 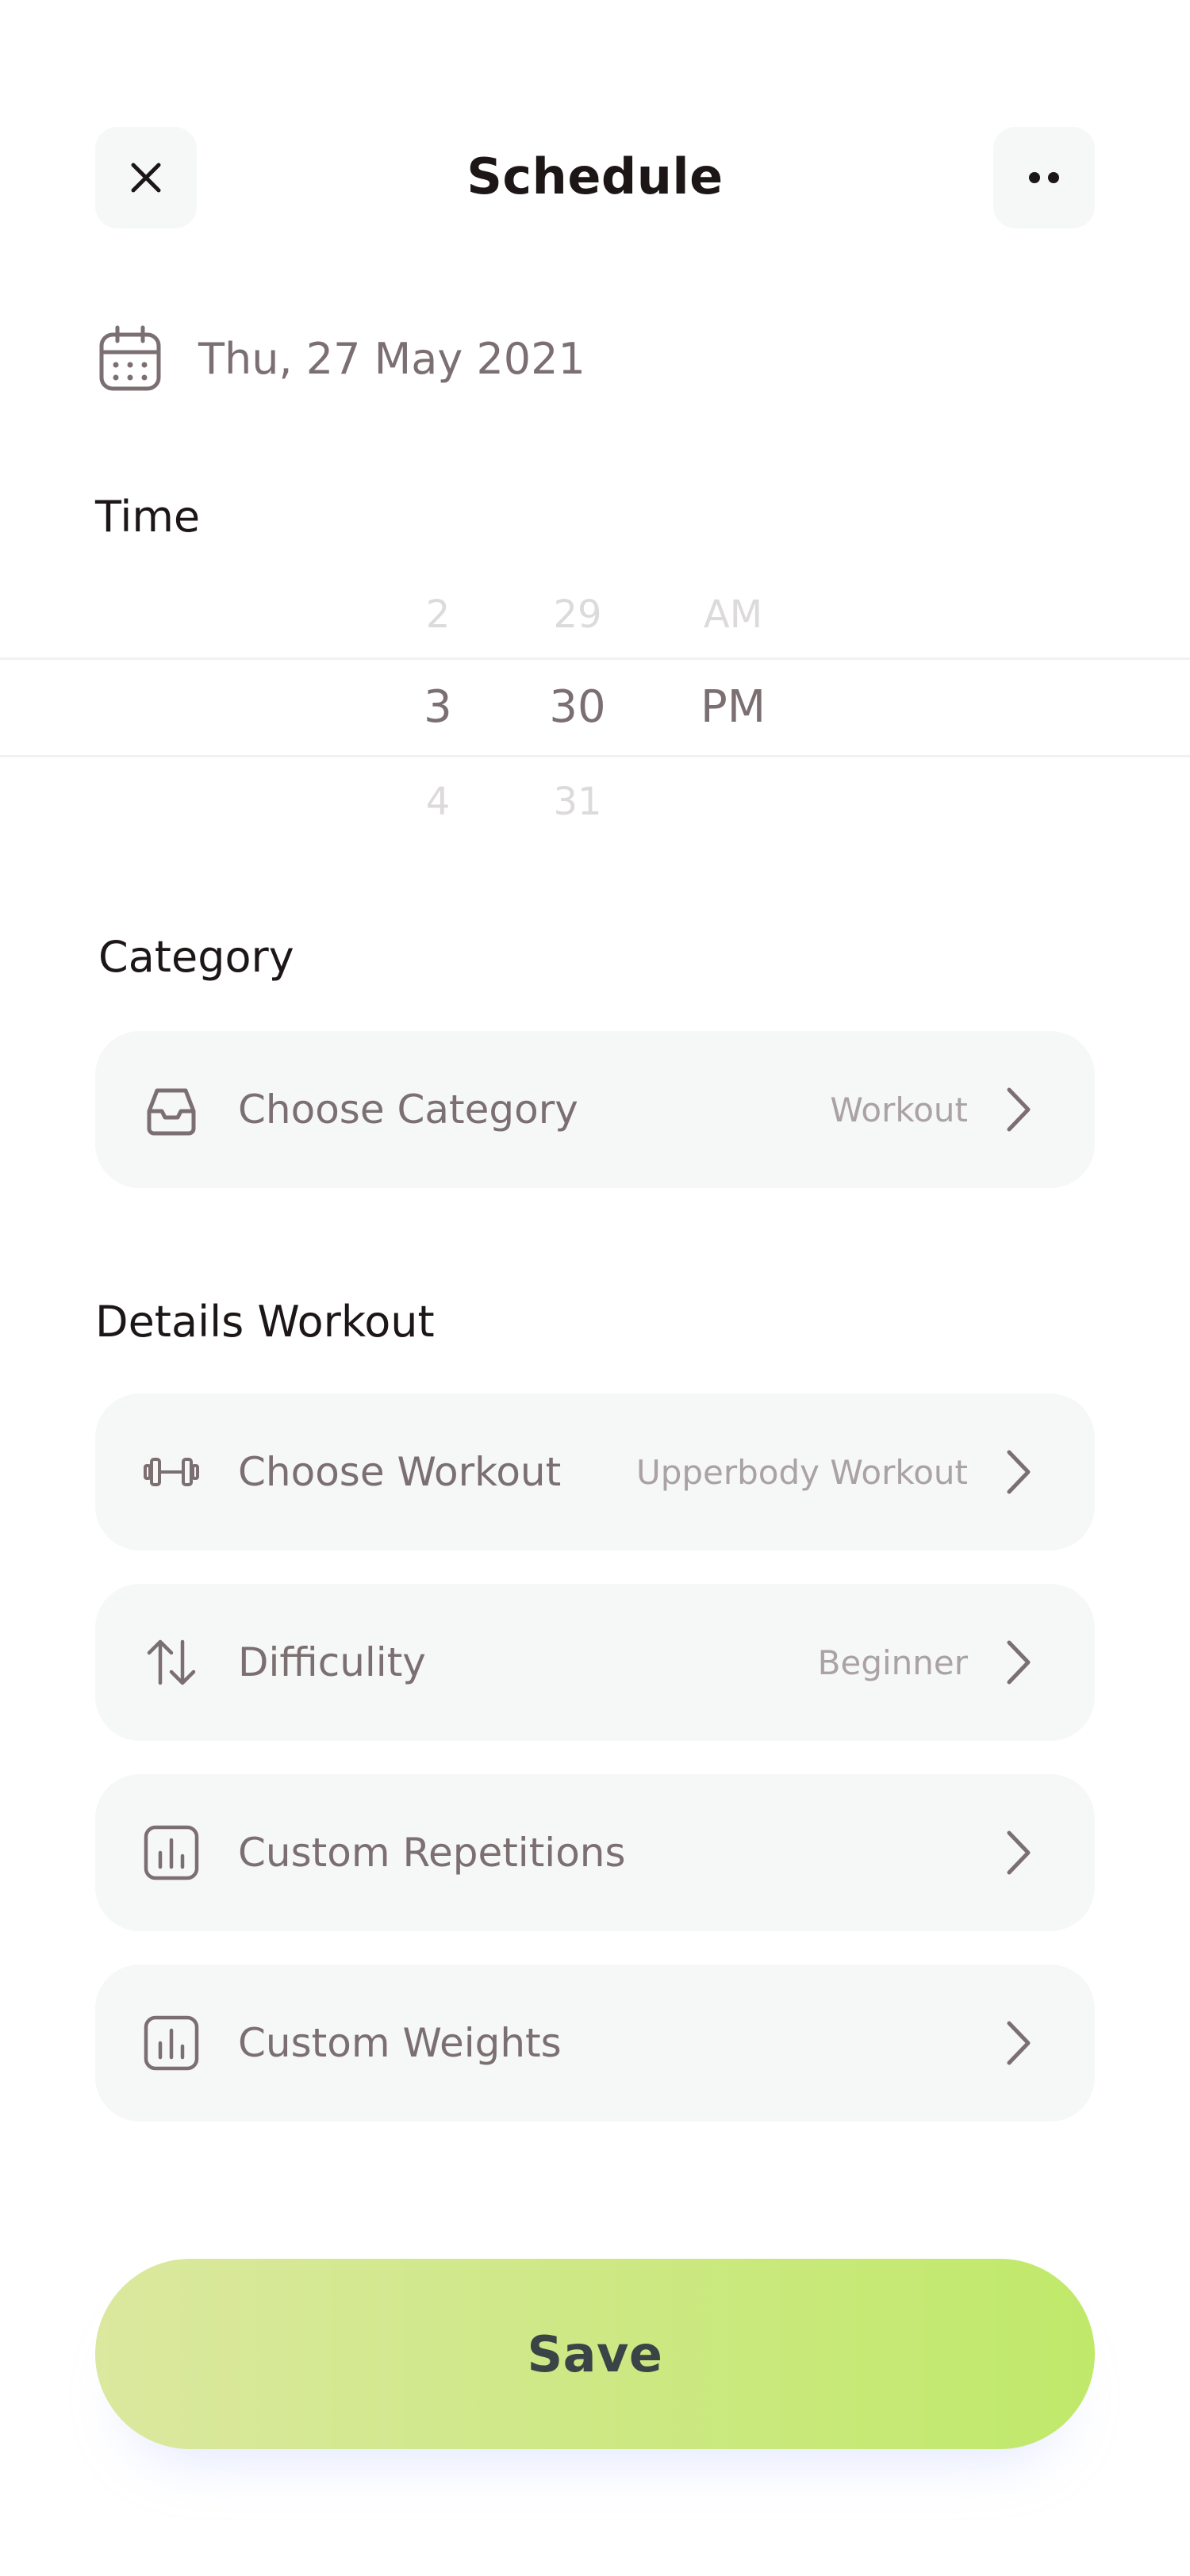 What do you see at coordinates (899, 1109) in the screenshot?
I see `choose-category-value: Workout` at bounding box center [899, 1109].